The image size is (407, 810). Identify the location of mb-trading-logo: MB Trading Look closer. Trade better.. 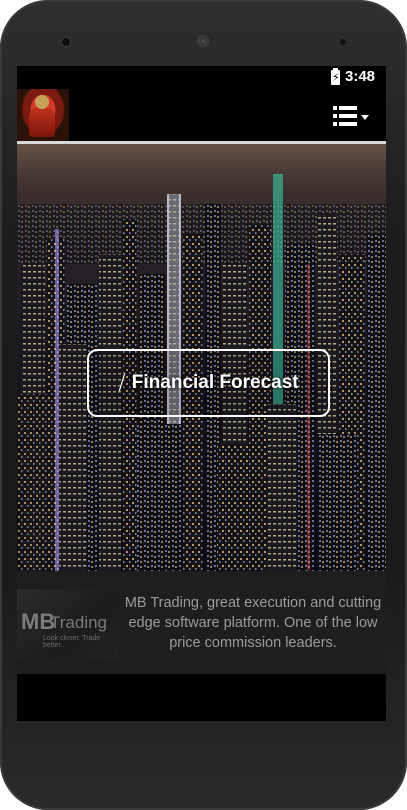
(68, 624).